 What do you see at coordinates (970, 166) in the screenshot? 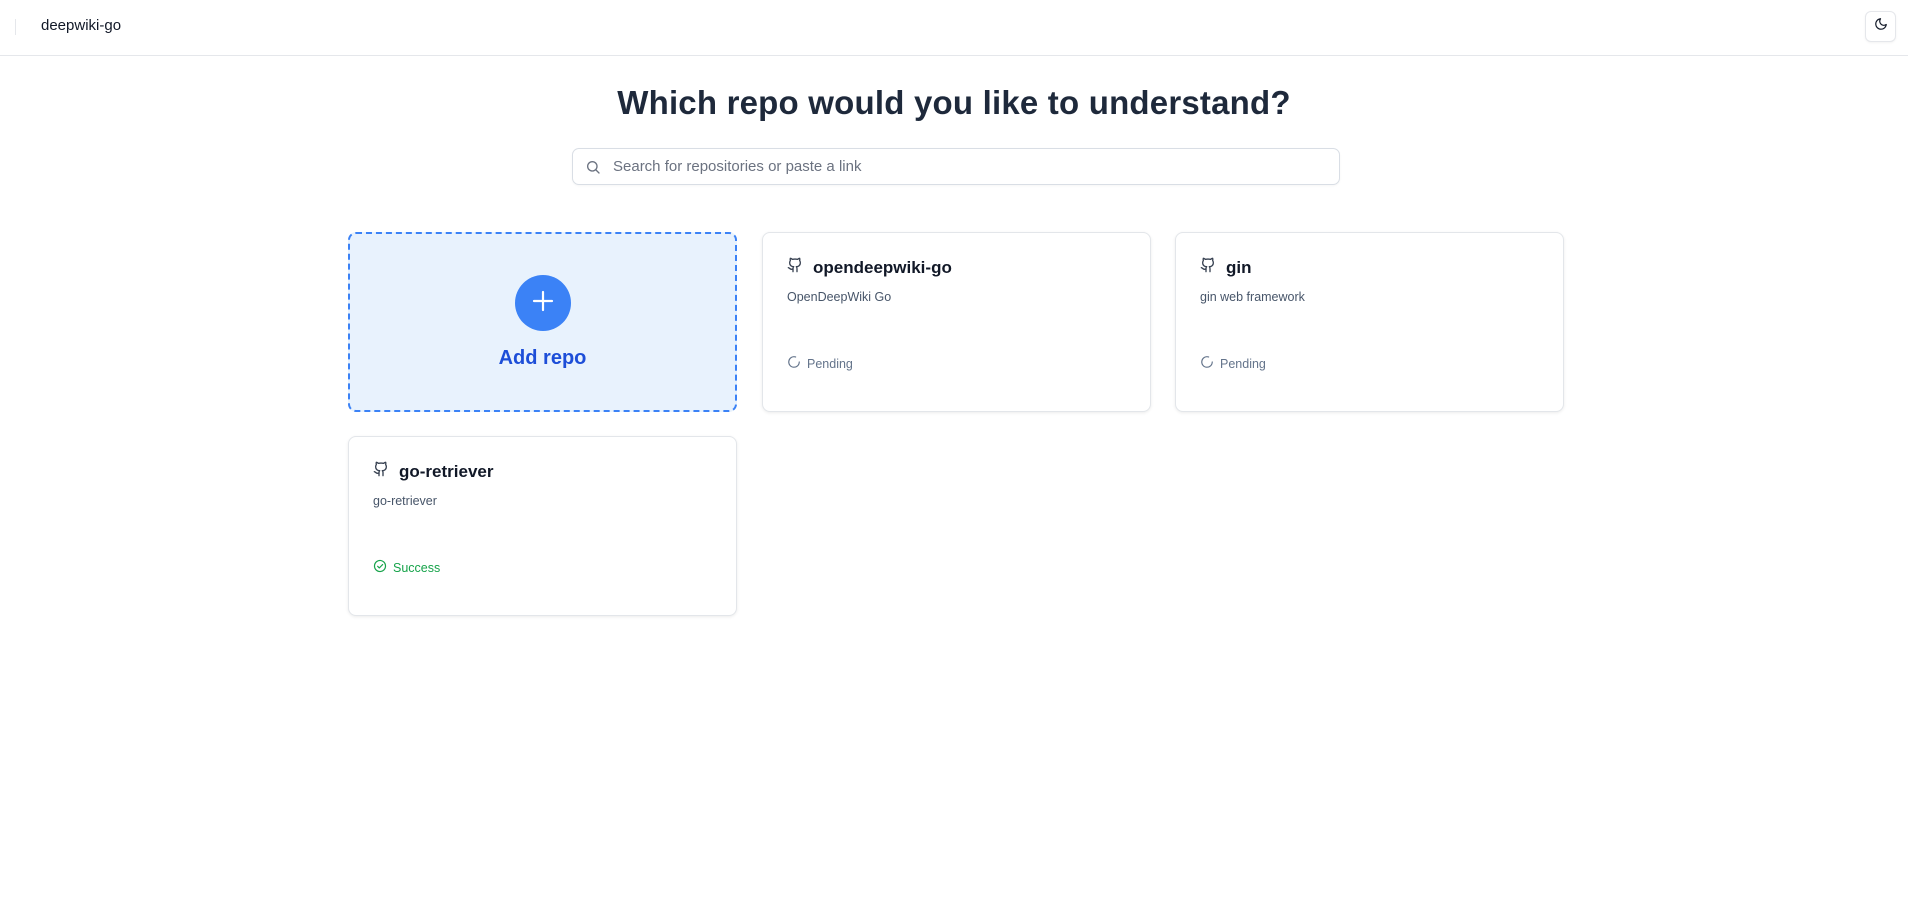
I see `search-input` at bounding box center [970, 166].